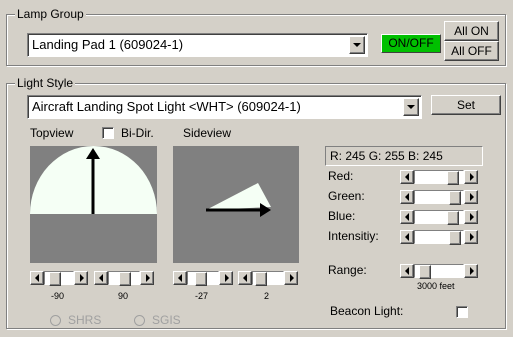  I want to click on on-off-label: ON/OFF, so click(411, 43).